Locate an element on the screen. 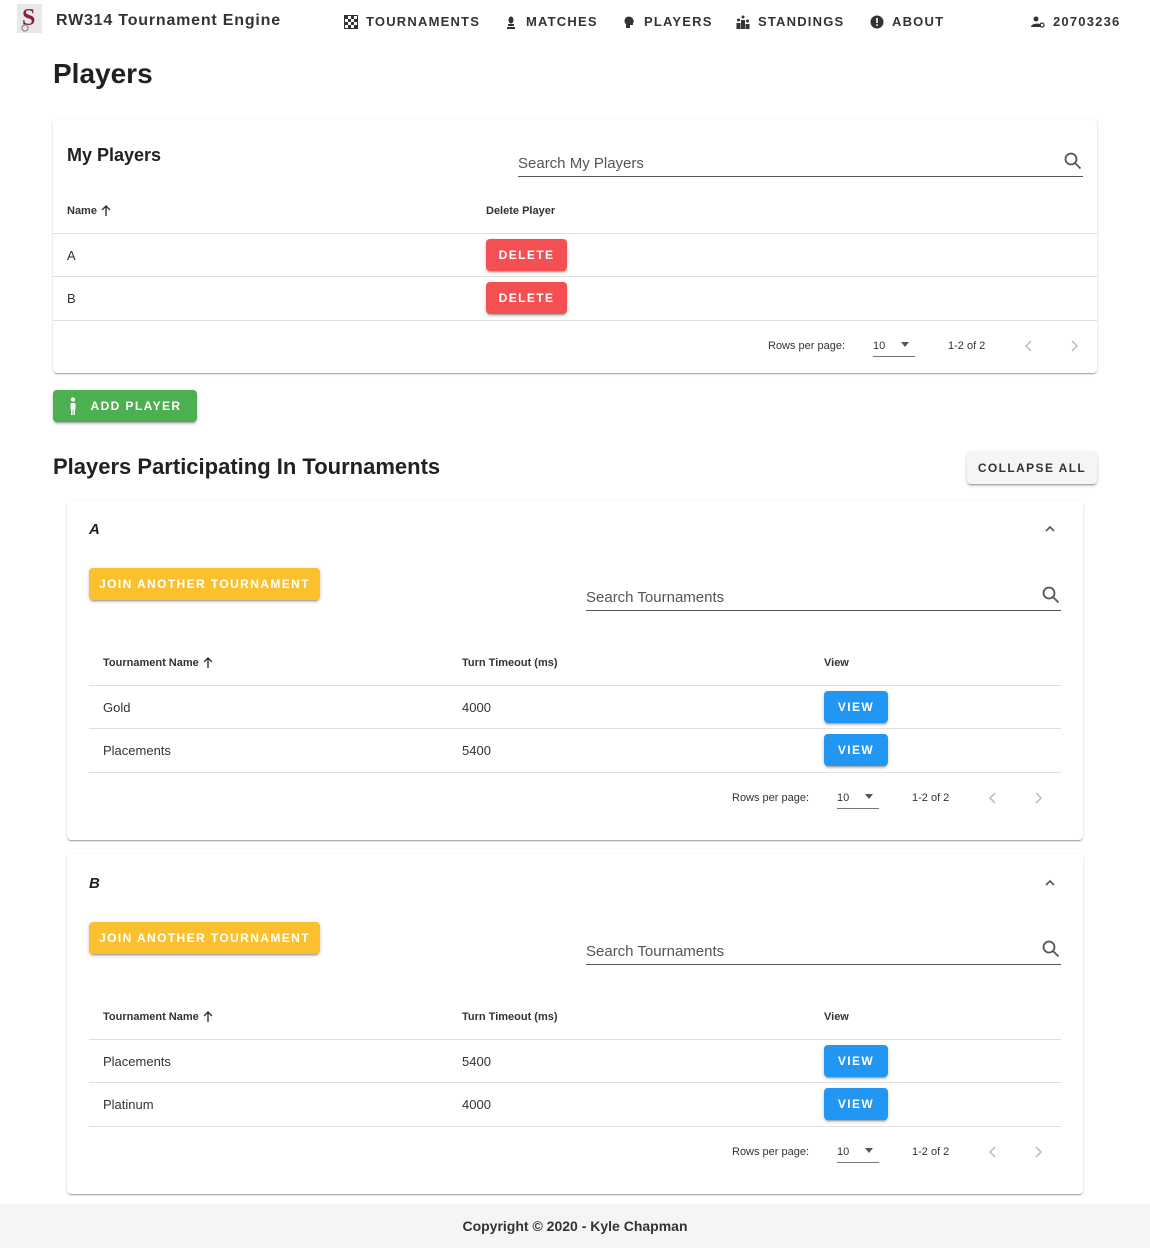 The height and width of the screenshot is (1248, 1150). footer-copyright: Copyright © 2020 - Kyle Chapman is located at coordinates (575, 1226).